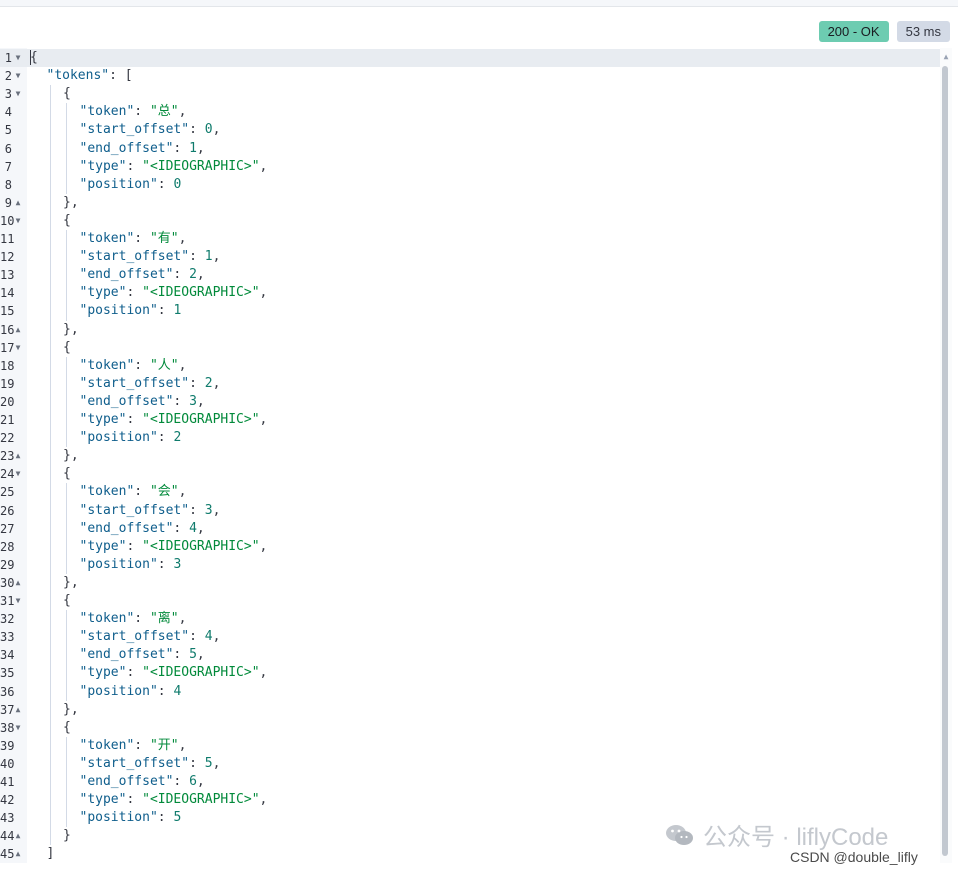  What do you see at coordinates (470, 728) in the screenshot?
I see `code-line: 38 ▼ {` at bounding box center [470, 728].